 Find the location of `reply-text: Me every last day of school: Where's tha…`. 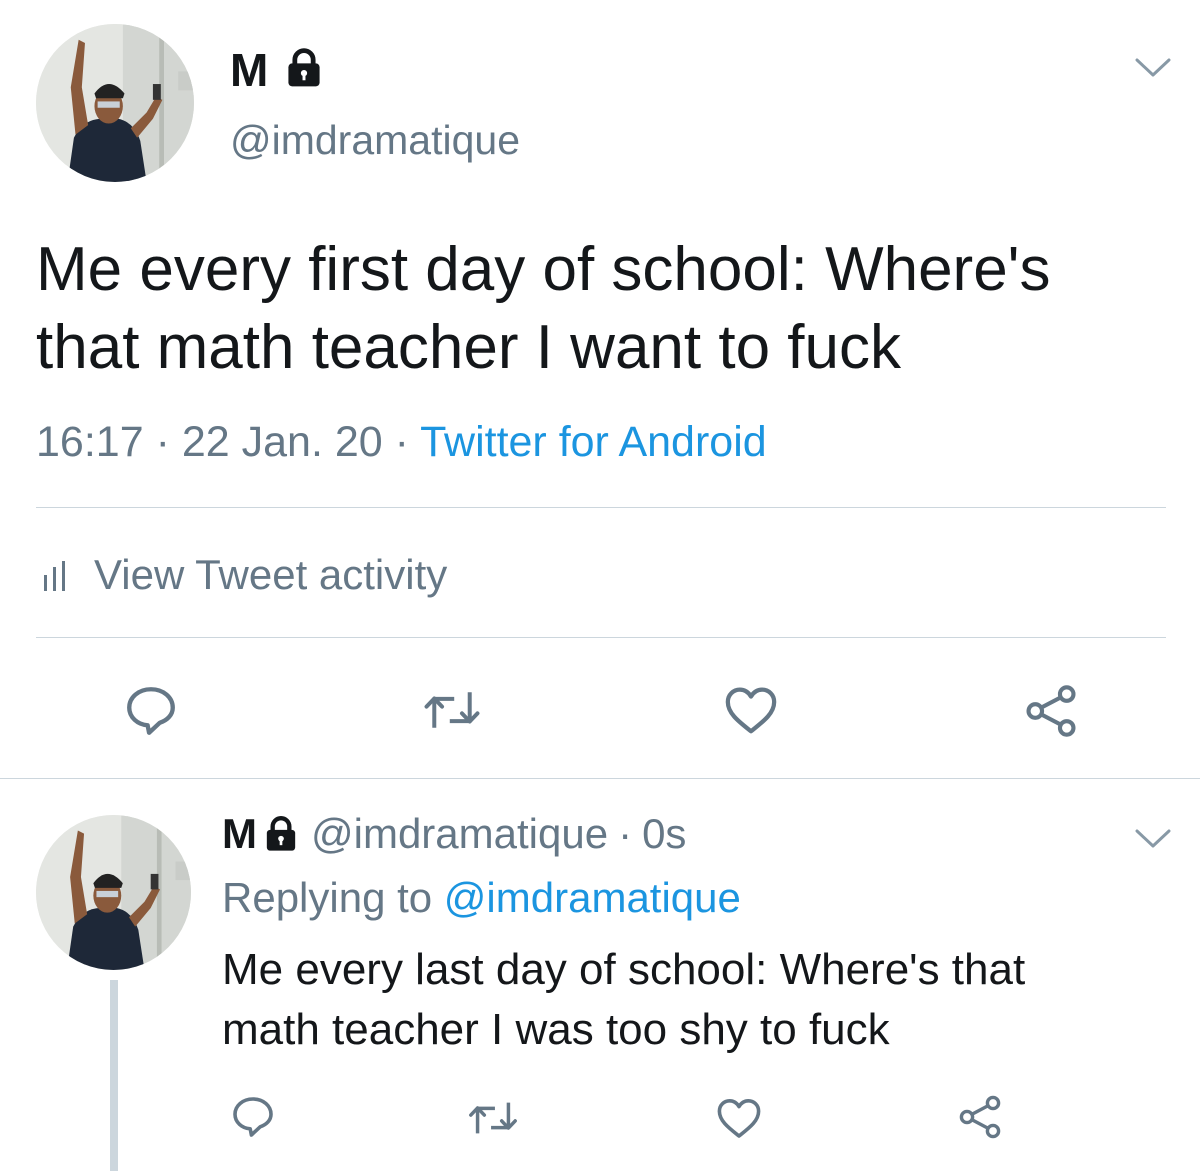

reply-text: Me every last day of school: Where's tha… is located at coordinates (702, 1000).